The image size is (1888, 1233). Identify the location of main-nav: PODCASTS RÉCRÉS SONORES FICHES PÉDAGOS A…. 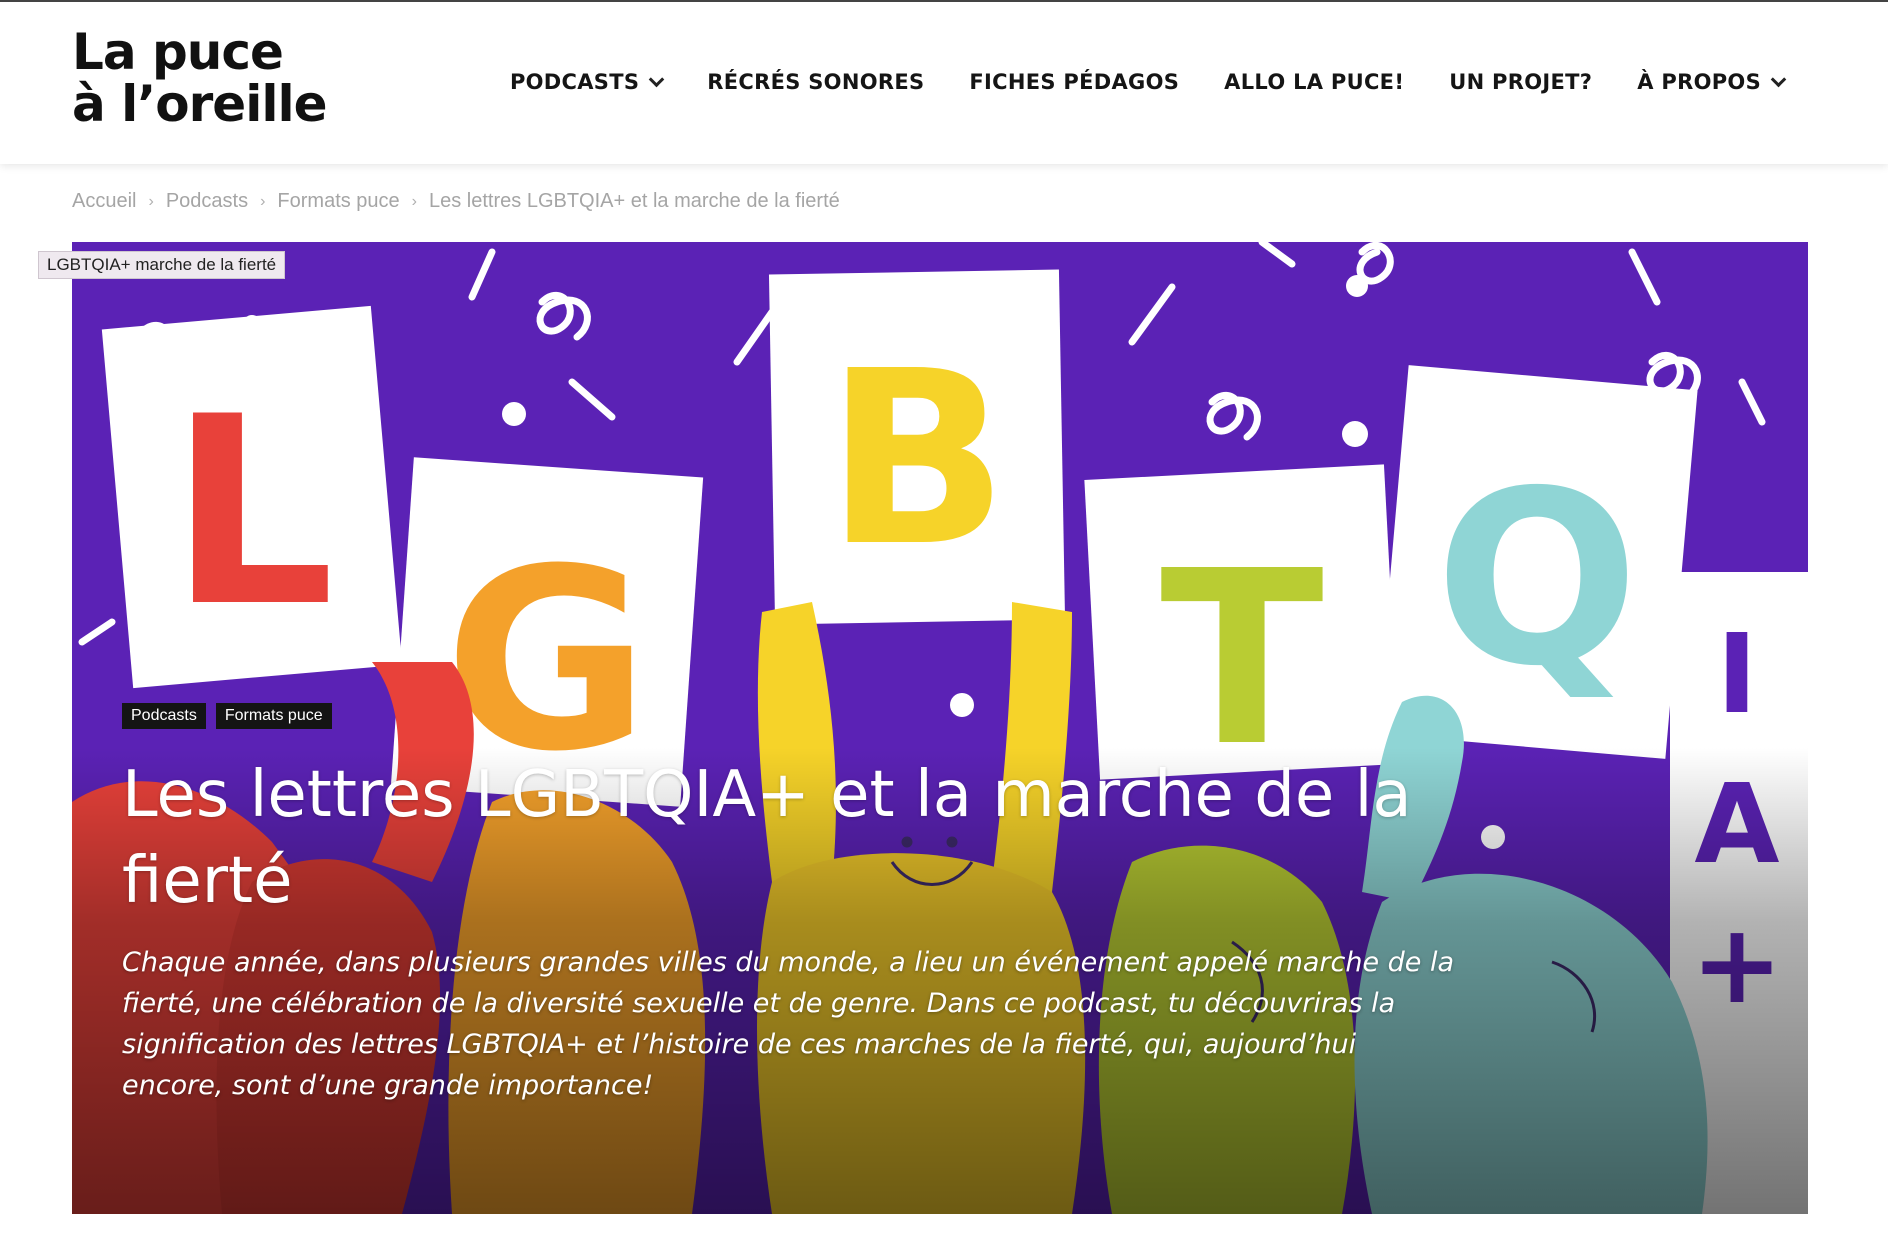
(1126, 82).